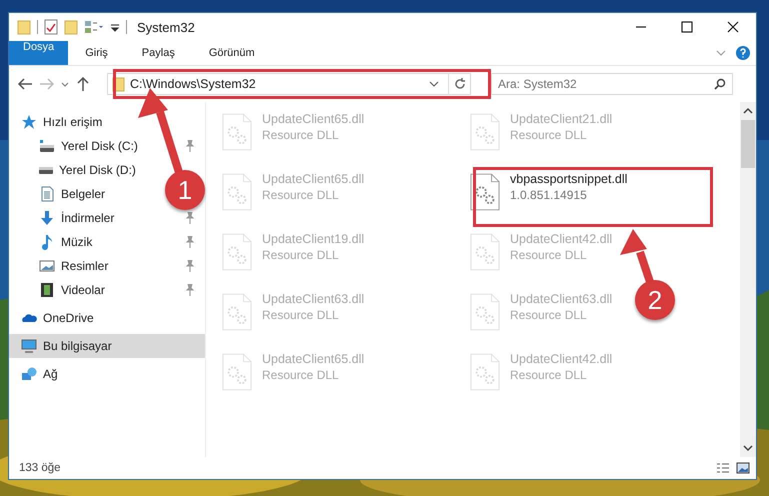 The image size is (769, 496). What do you see at coordinates (107, 122) in the screenshot?
I see `sidebar-item: Hızlı erişim` at bounding box center [107, 122].